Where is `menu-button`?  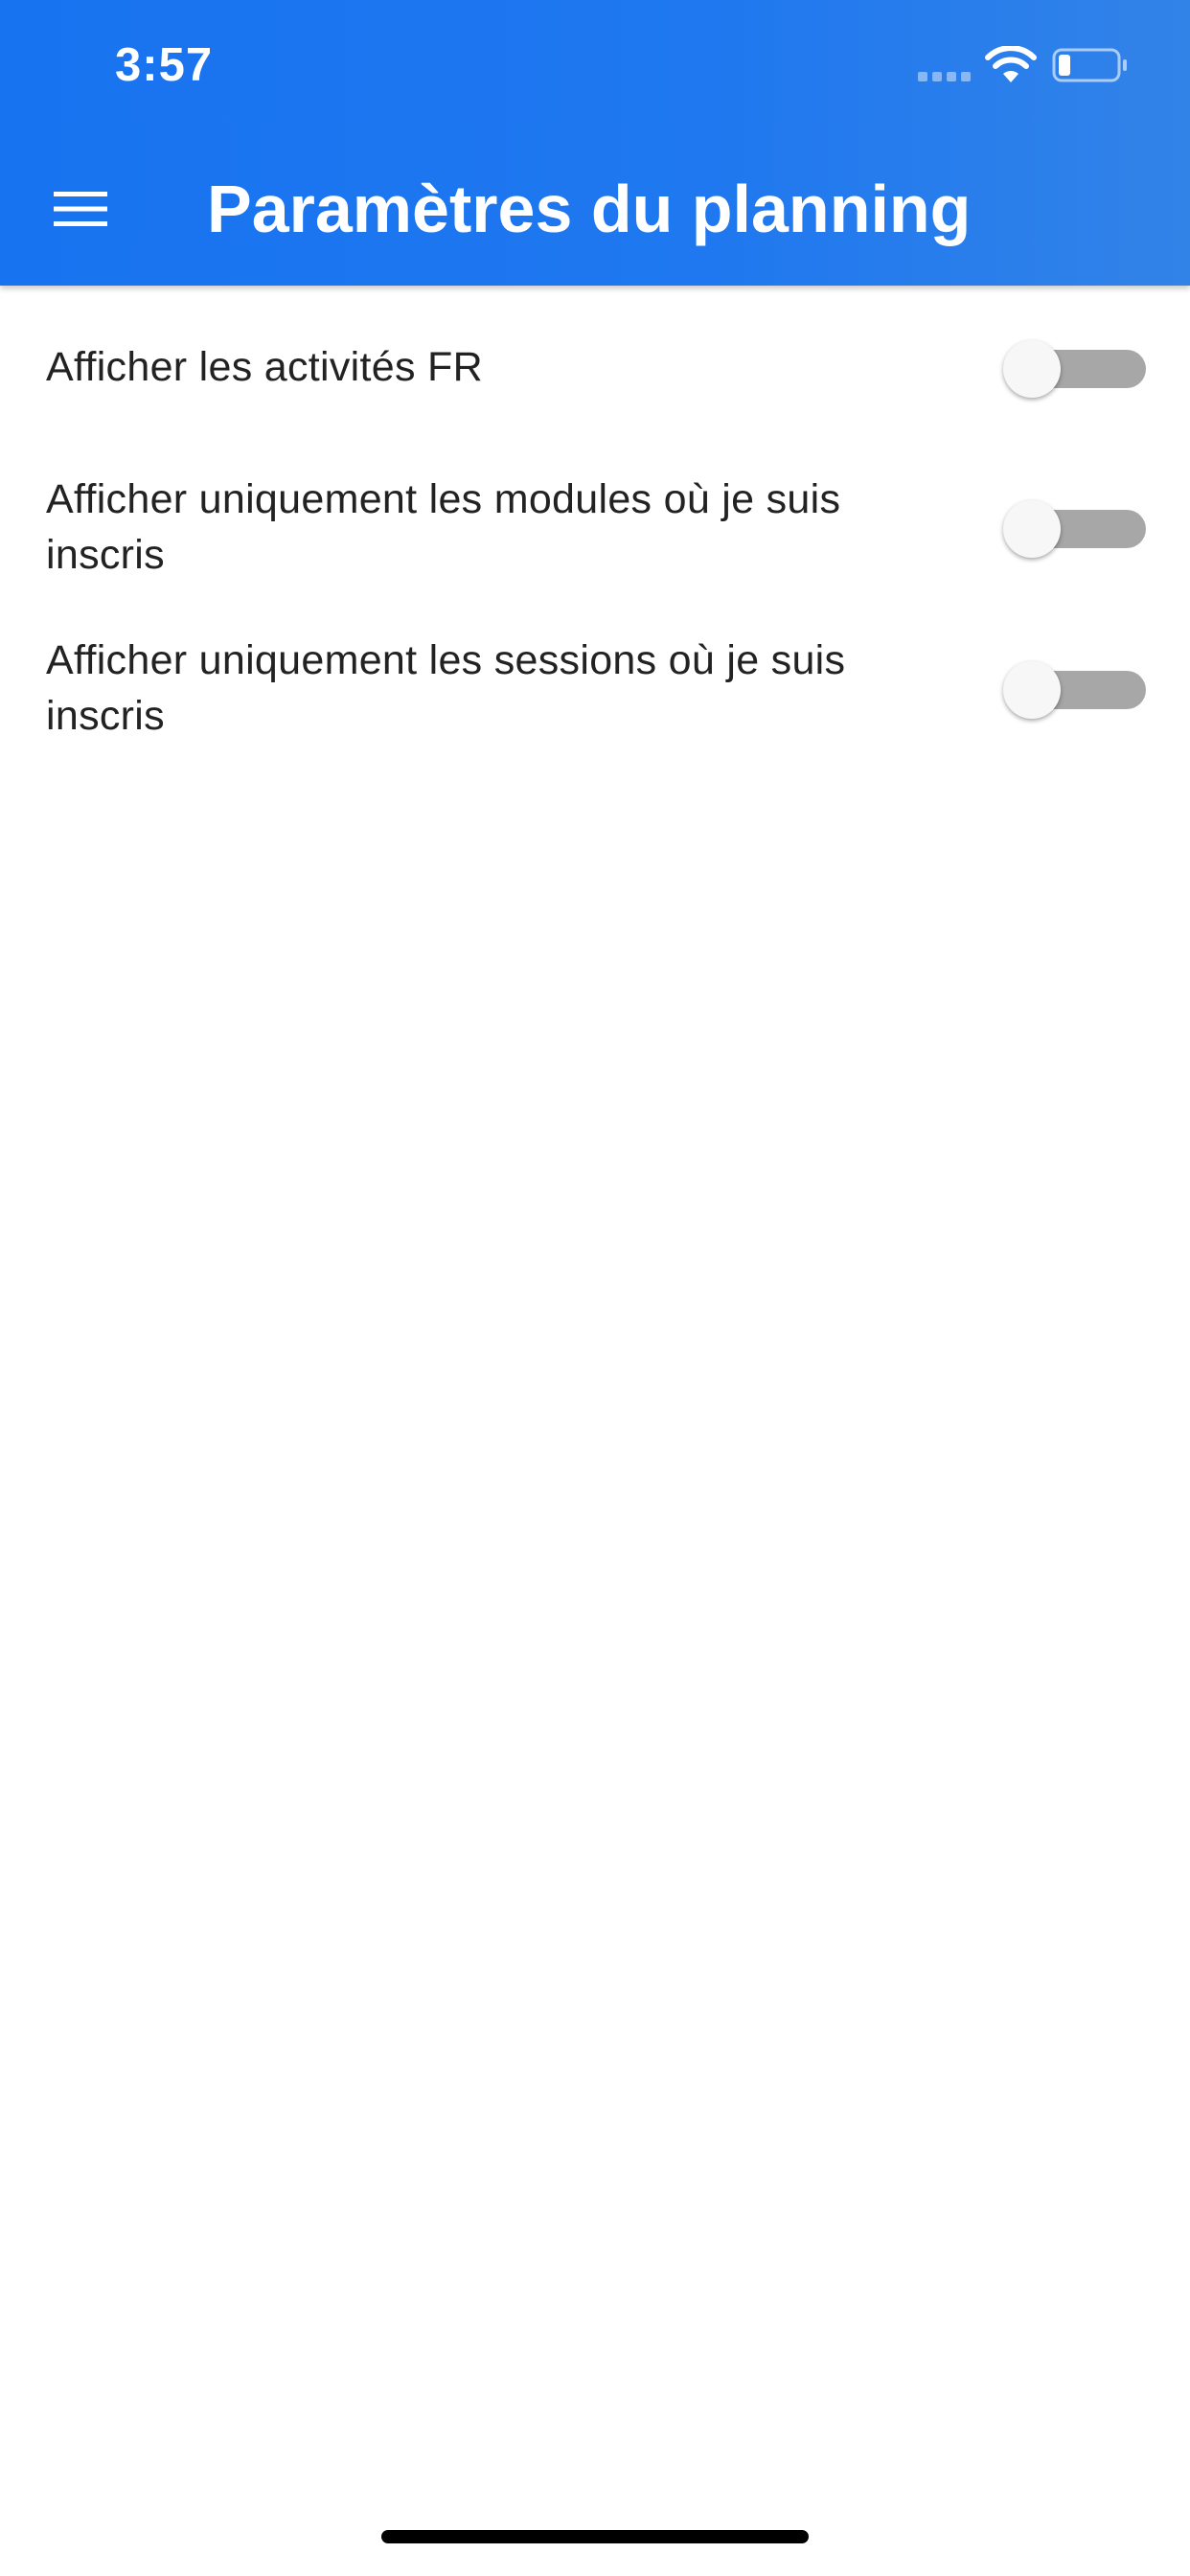
menu-button is located at coordinates (80, 209).